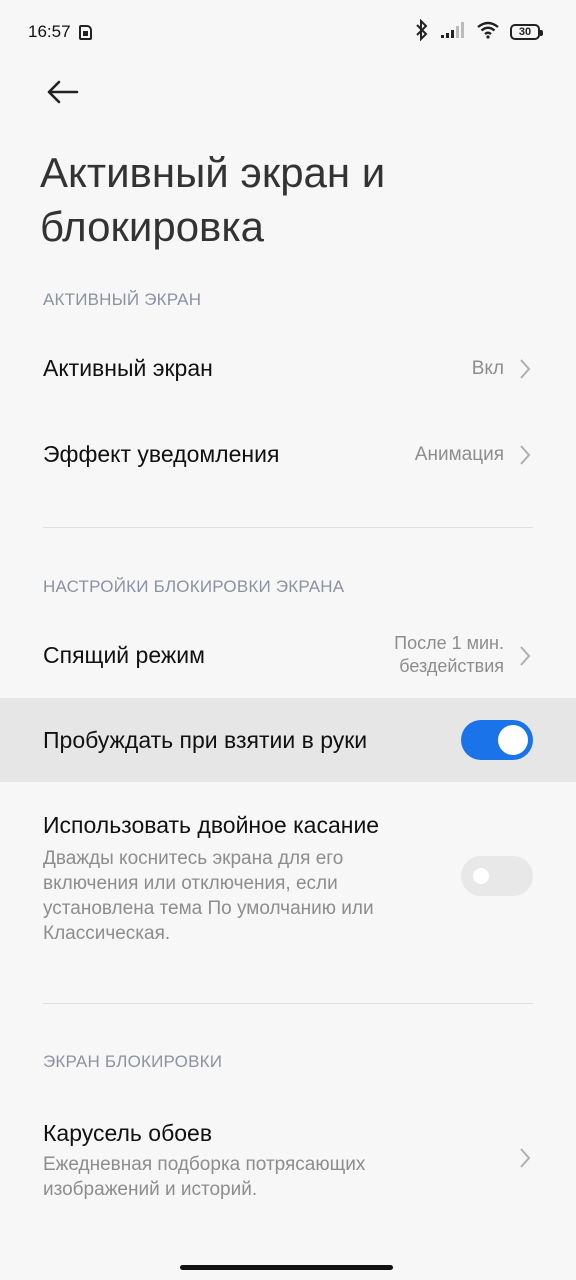  What do you see at coordinates (107, 933) in the screenshot?
I see `setting-double-tap-description-line-4: Классическая.` at bounding box center [107, 933].